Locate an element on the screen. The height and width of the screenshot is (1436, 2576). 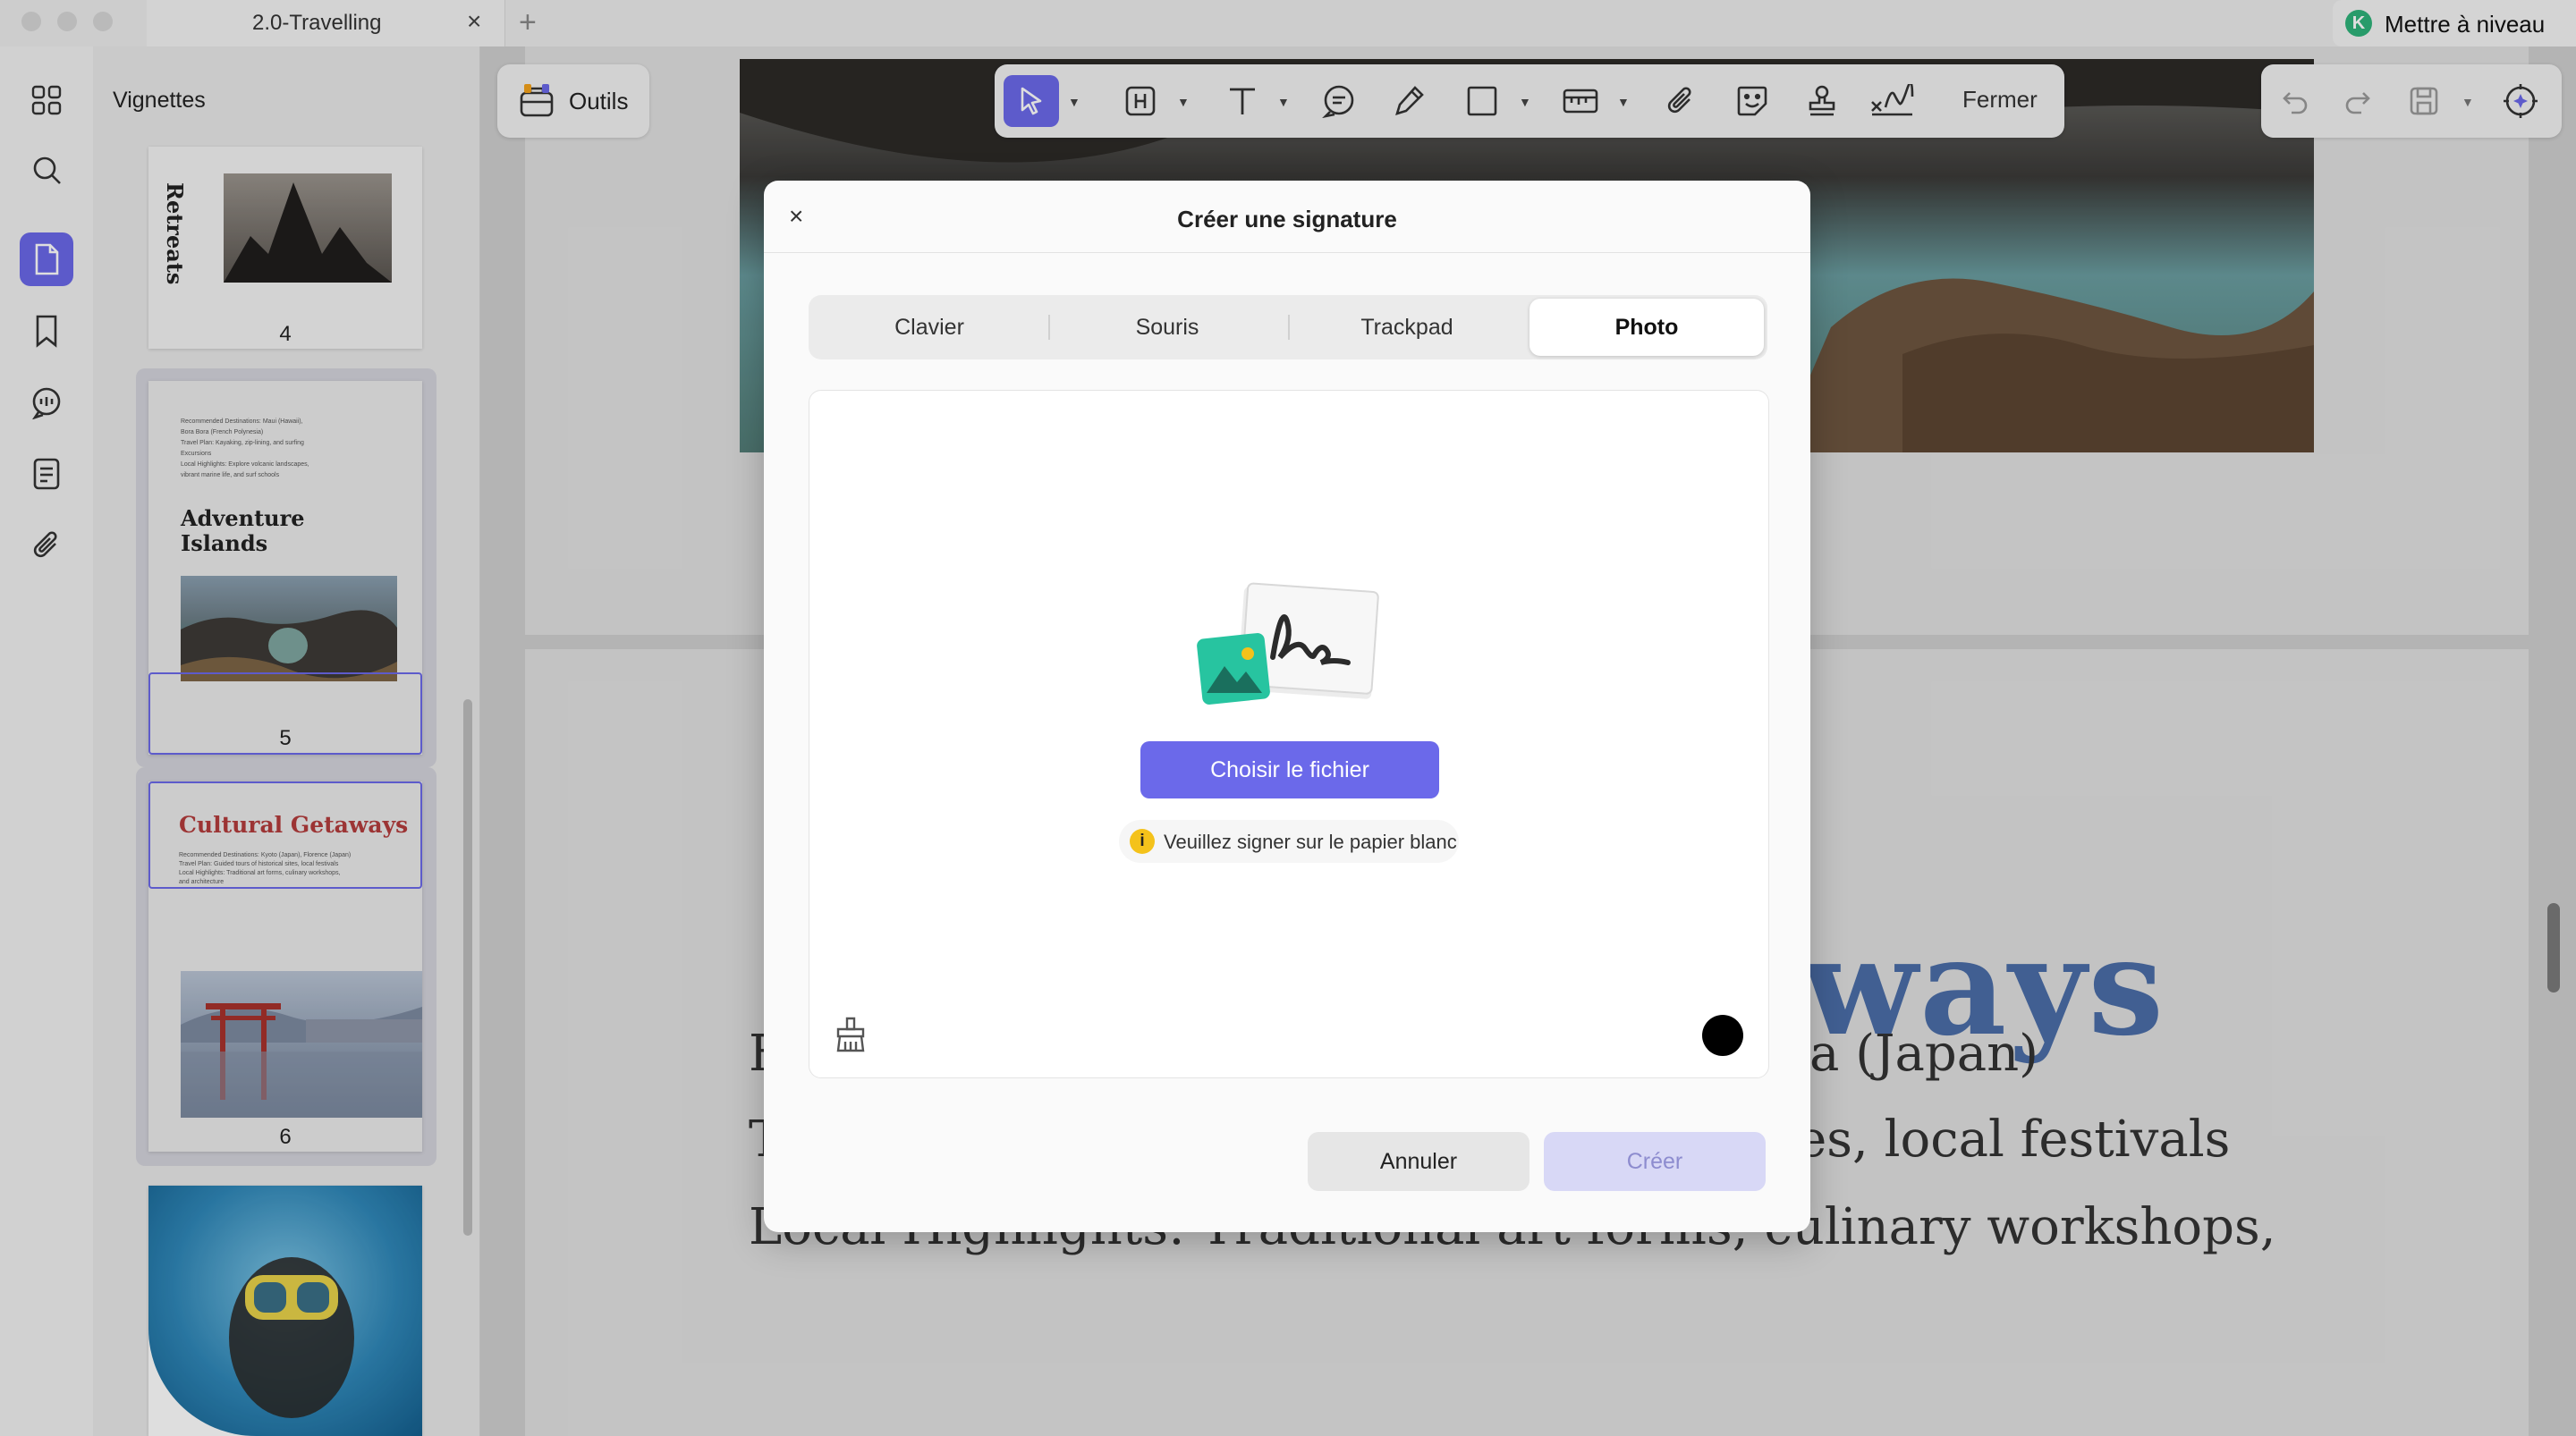
notice-text: Veuillez signer sur le papier blanc is located at coordinates (1310, 842).